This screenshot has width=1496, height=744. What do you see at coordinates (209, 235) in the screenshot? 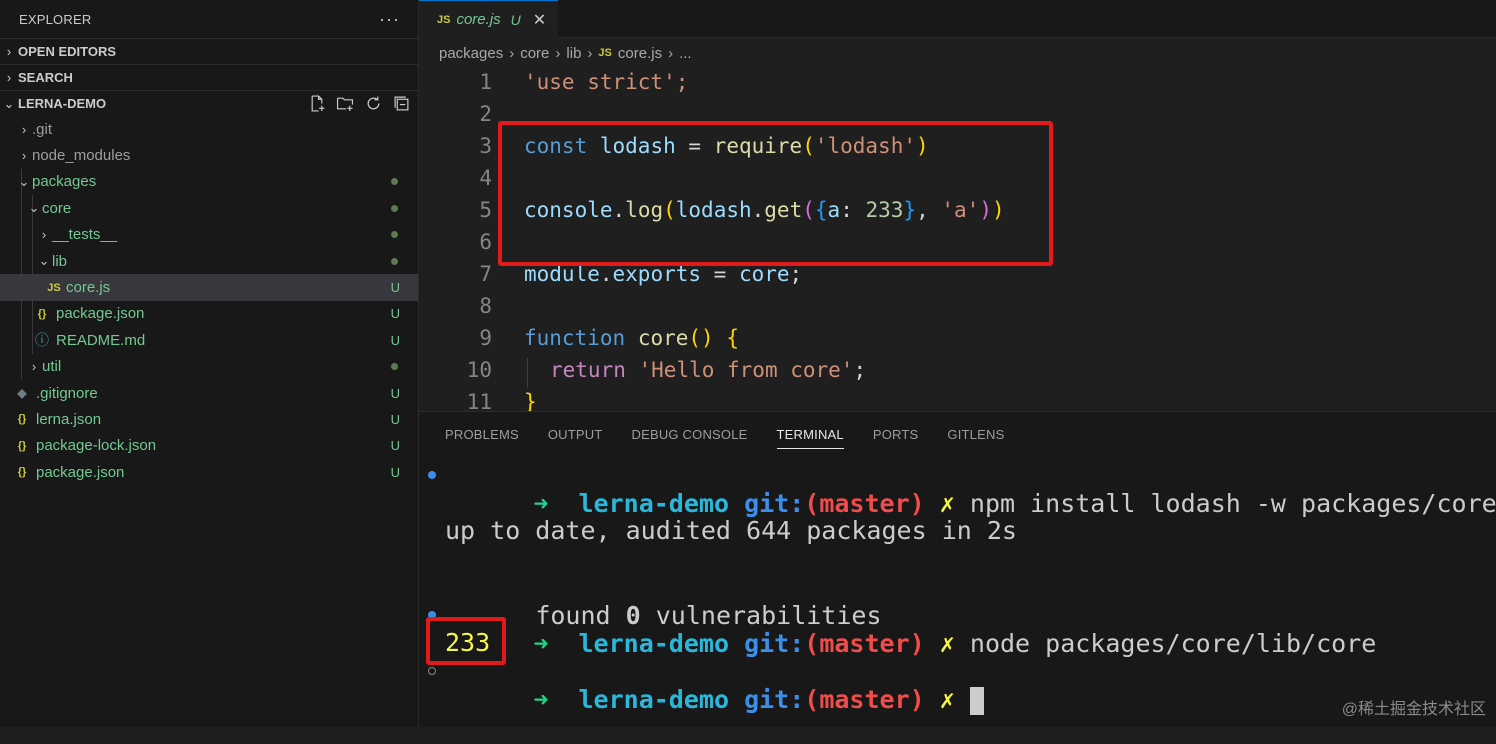
I see `tree-item-tests: › __tests__` at bounding box center [209, 235].